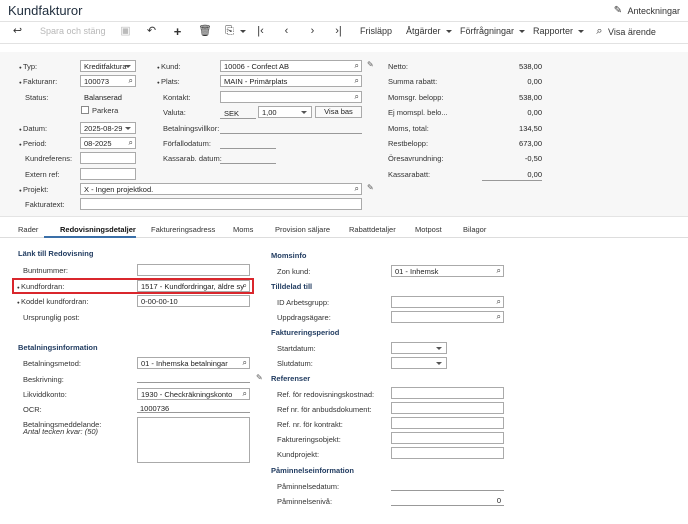 The width and height of the screenshot is (688, 524). I want to click on chevron-down-icon, so click(581, 31).